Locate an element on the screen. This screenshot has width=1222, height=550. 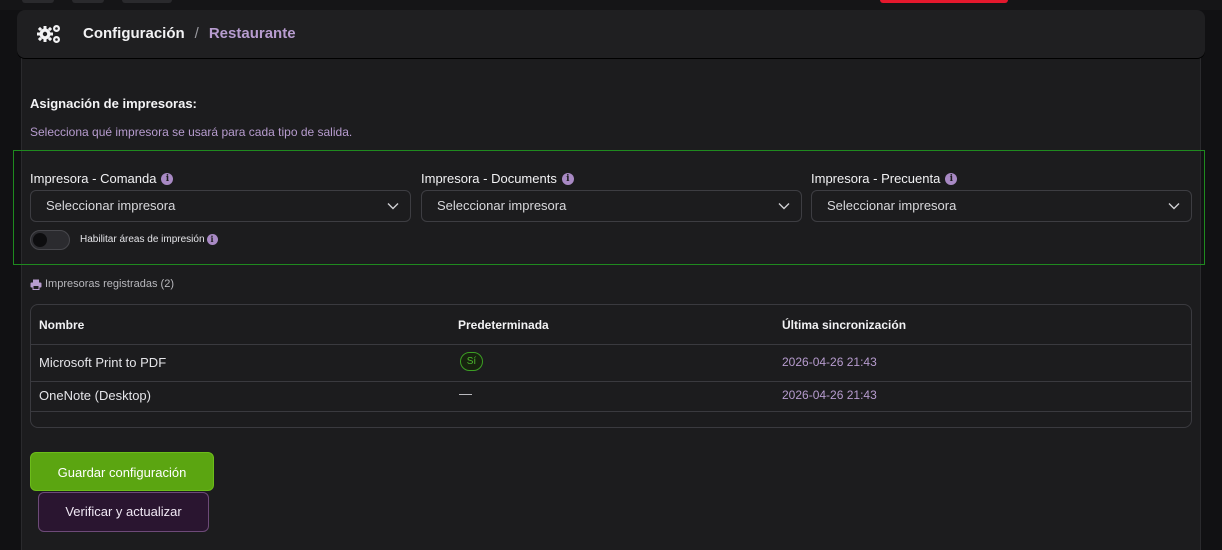
printer-icon is located at coordinates (36, 284).